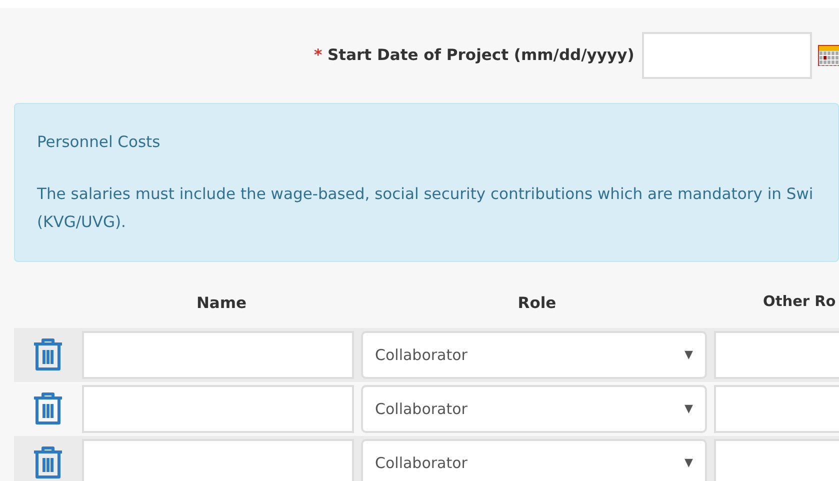 This screenshot has height=481, width=839. Describe the element at coordinates (799, 302) in the screenshot. I see `column-header: Other Ro` at that location.